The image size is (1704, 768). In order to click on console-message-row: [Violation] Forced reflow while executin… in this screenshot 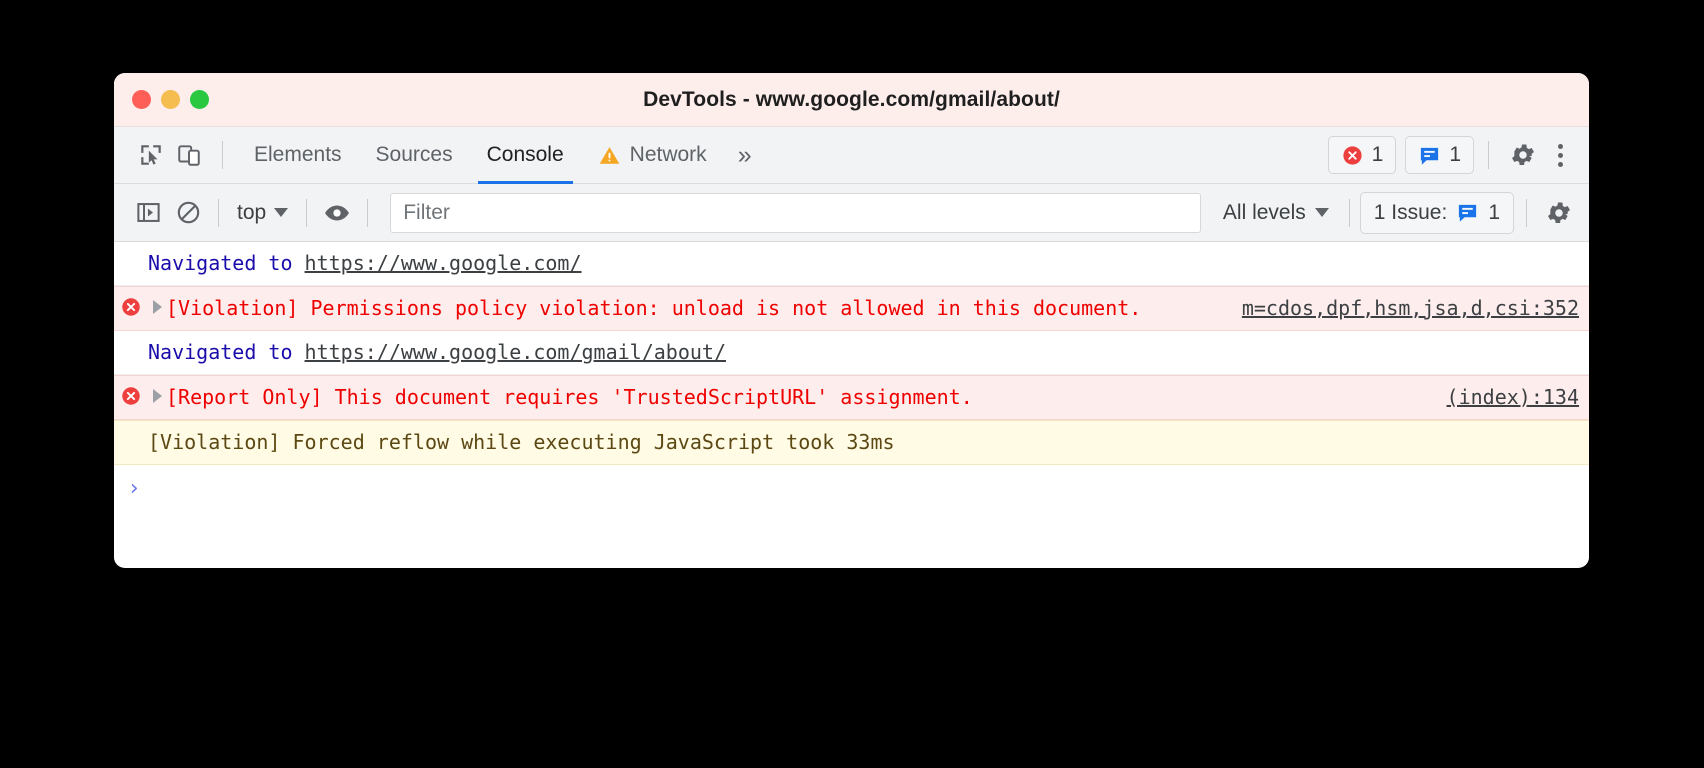, I will do `click(851, 442)`.